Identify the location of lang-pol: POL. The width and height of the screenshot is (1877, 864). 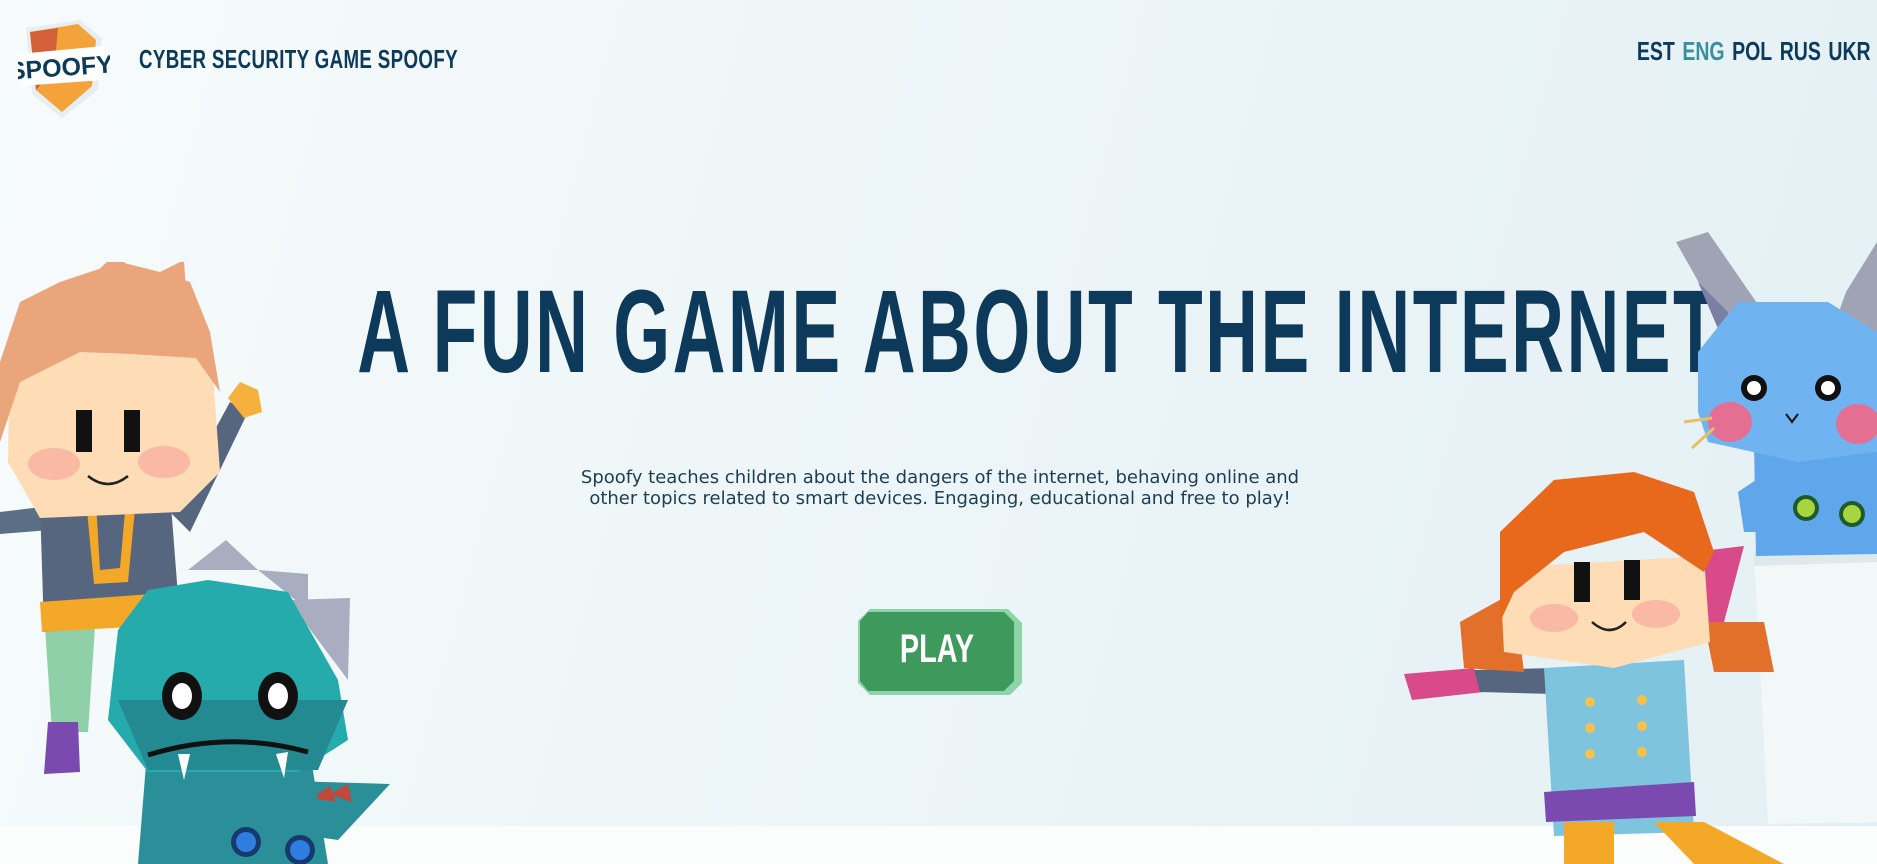
(1752, 51).